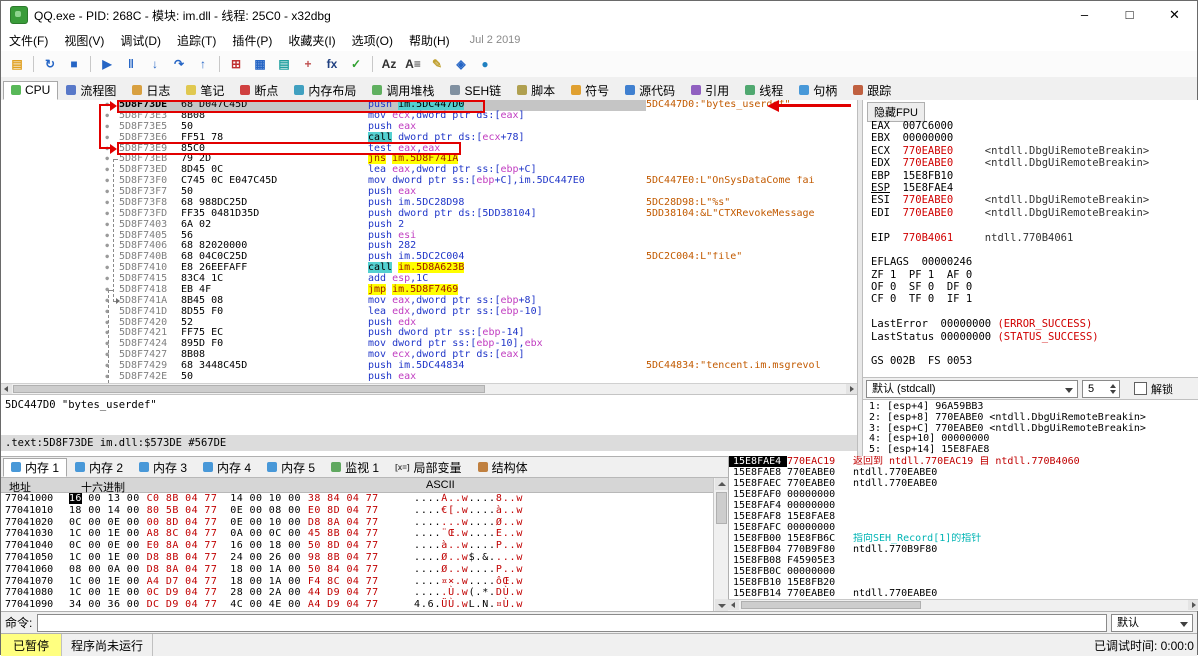 Image resolution: width=1198 pixels, height=656 pixels. I want to click on comment-icon: ✎, so click(437, 64).